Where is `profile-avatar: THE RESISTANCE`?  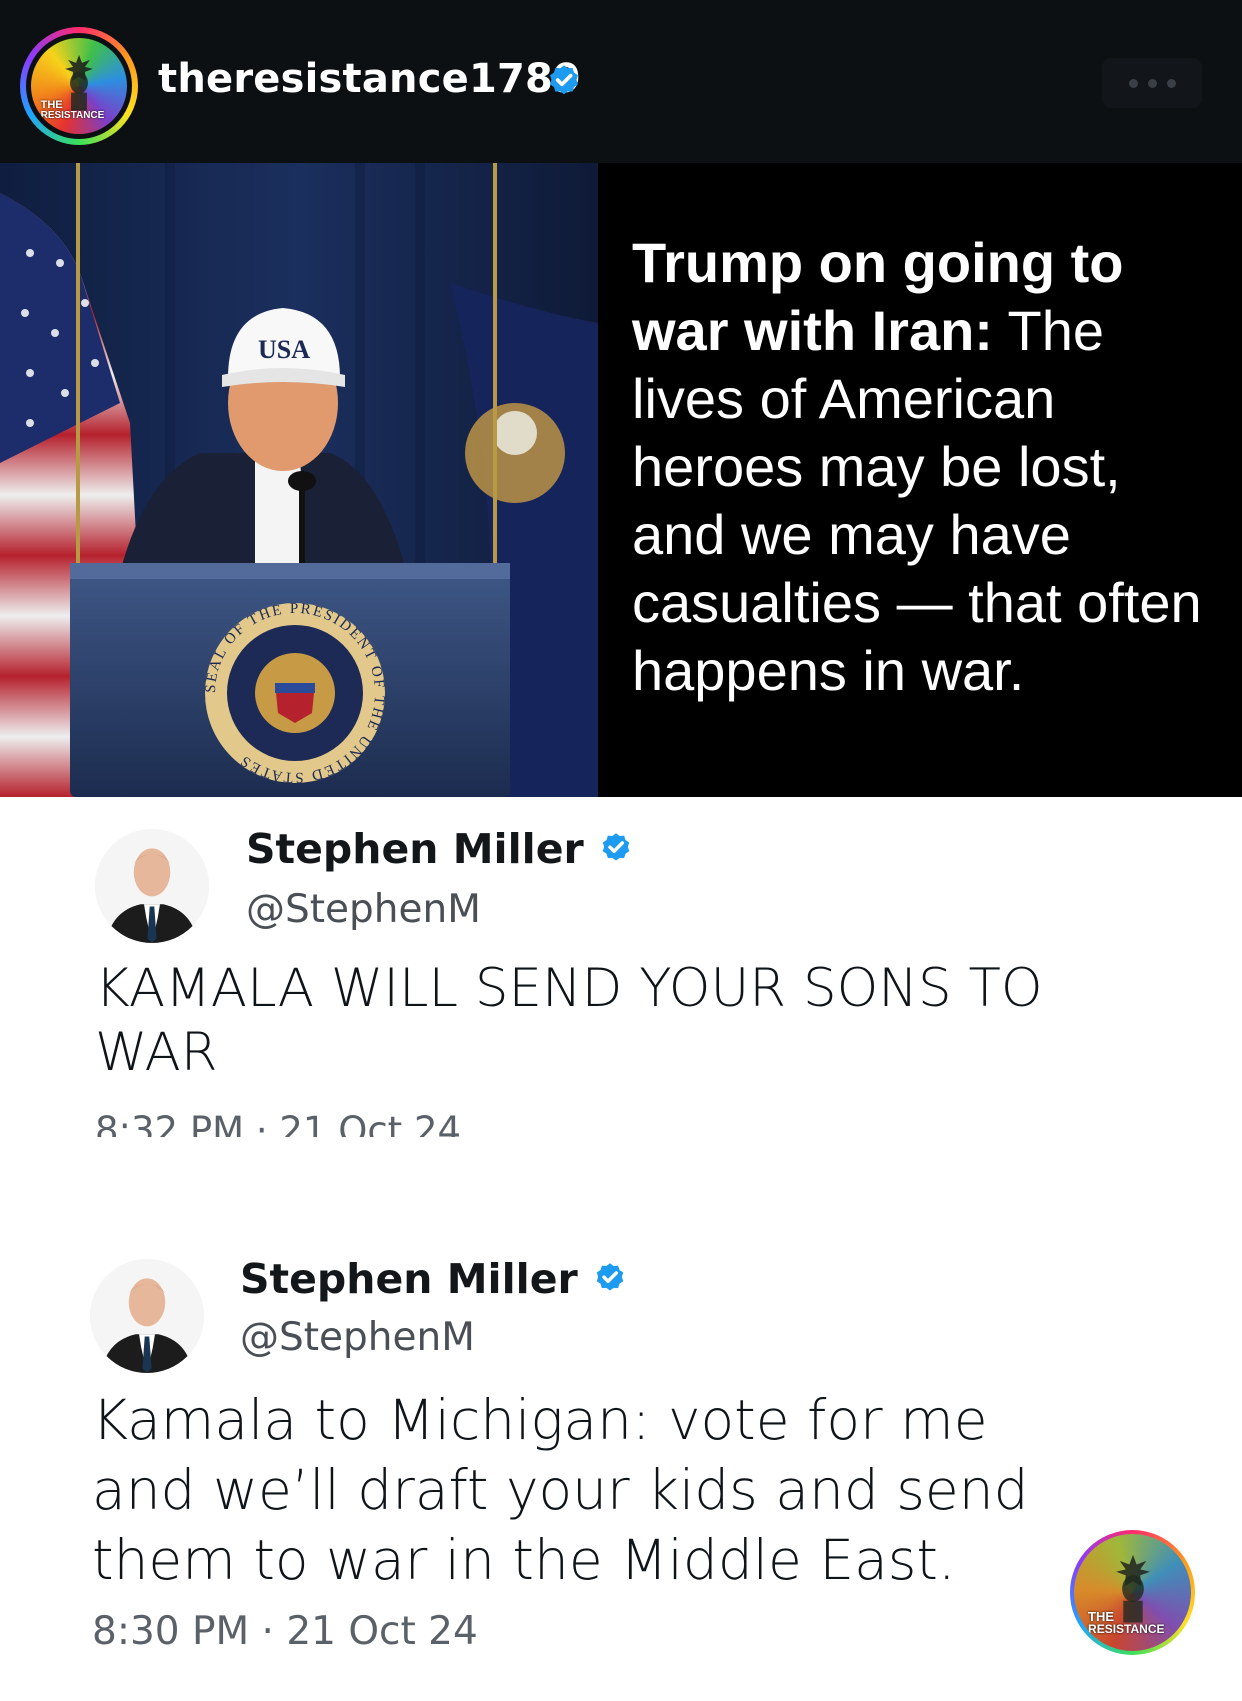 profile-avatar: THE RESISTANCE is located at coordinates (79, 86).